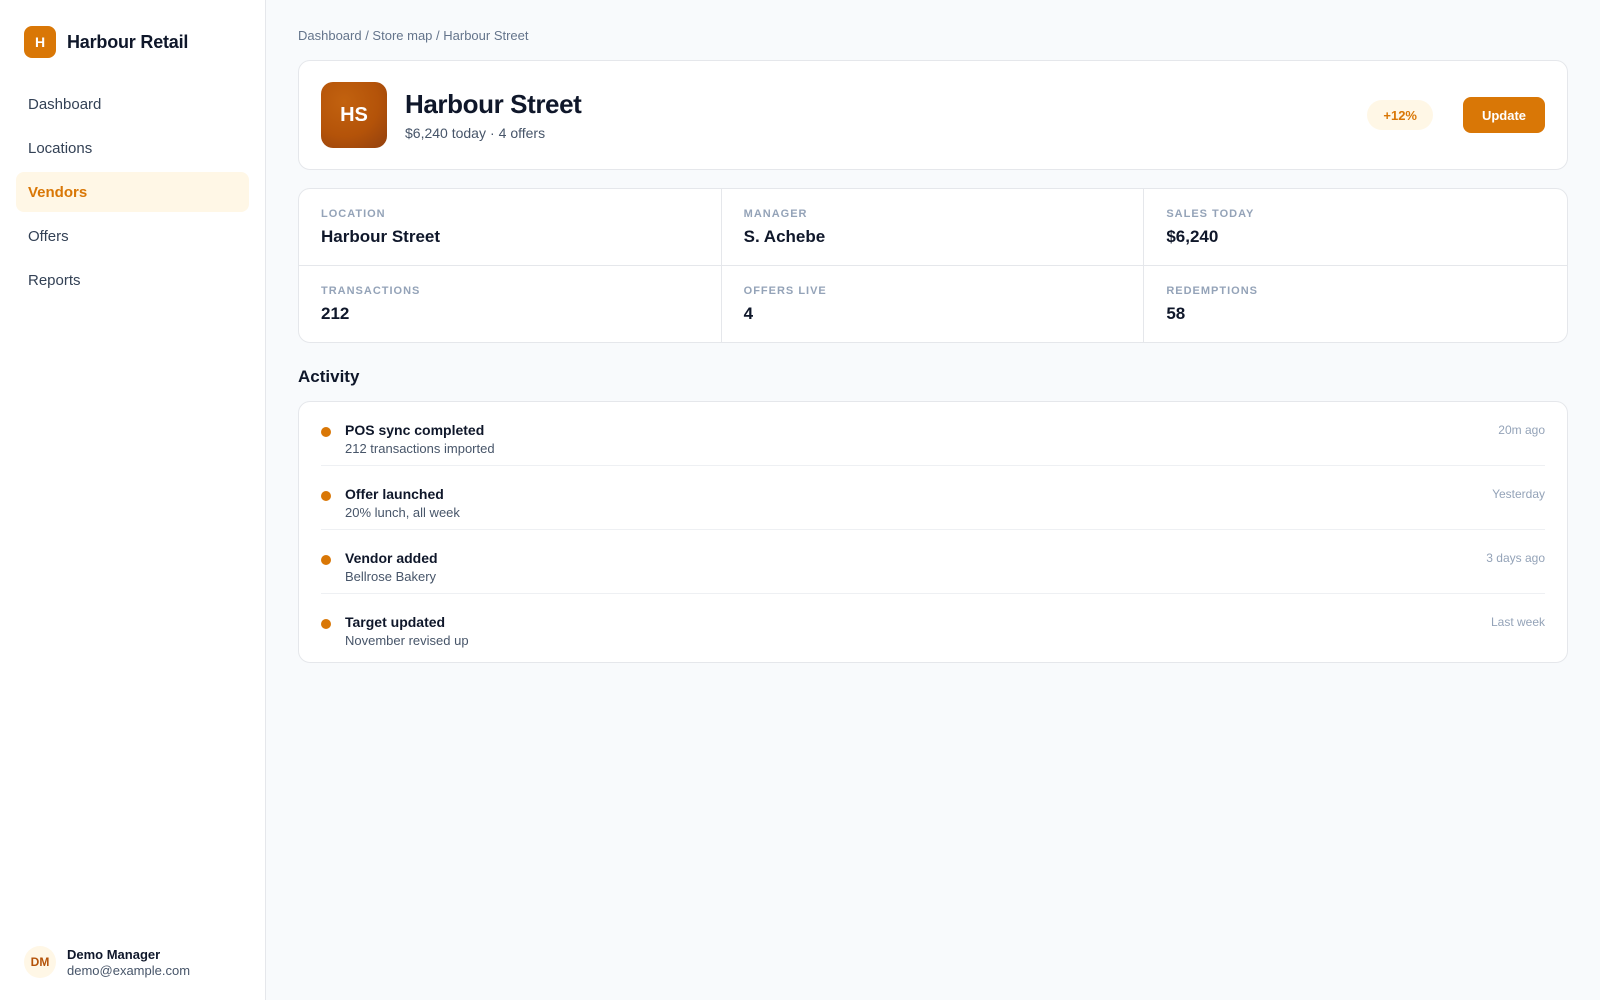 This screenshot has height=1000, width=1600. What do you see at coordinates (1212, 291) in the screenshot?
I see `stat-label: Redemptions` at bounding box center [1212, 291].